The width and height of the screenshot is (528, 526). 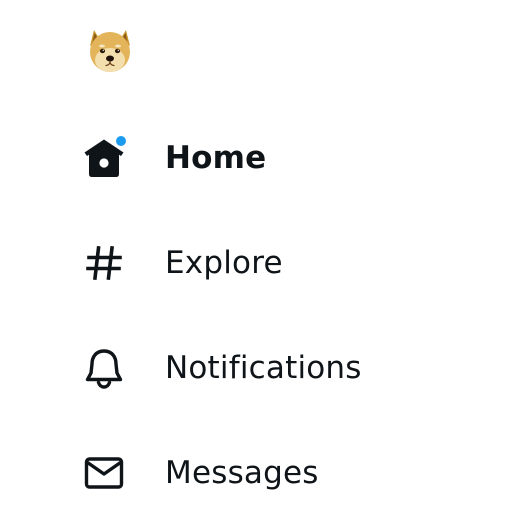 I want to click on nav-item-label: Explore, so click(x=224, y=263).